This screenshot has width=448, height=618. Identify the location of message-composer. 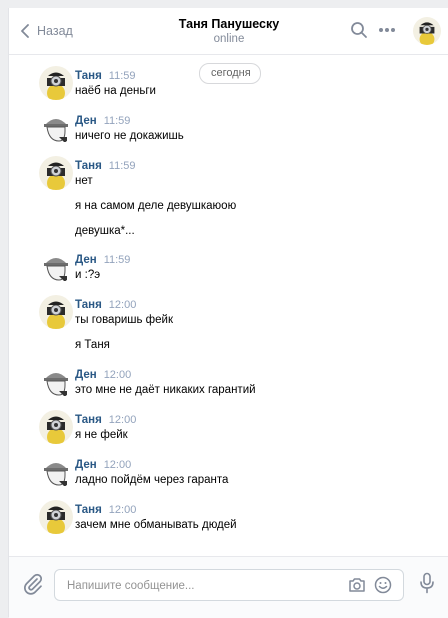
(228, 587).